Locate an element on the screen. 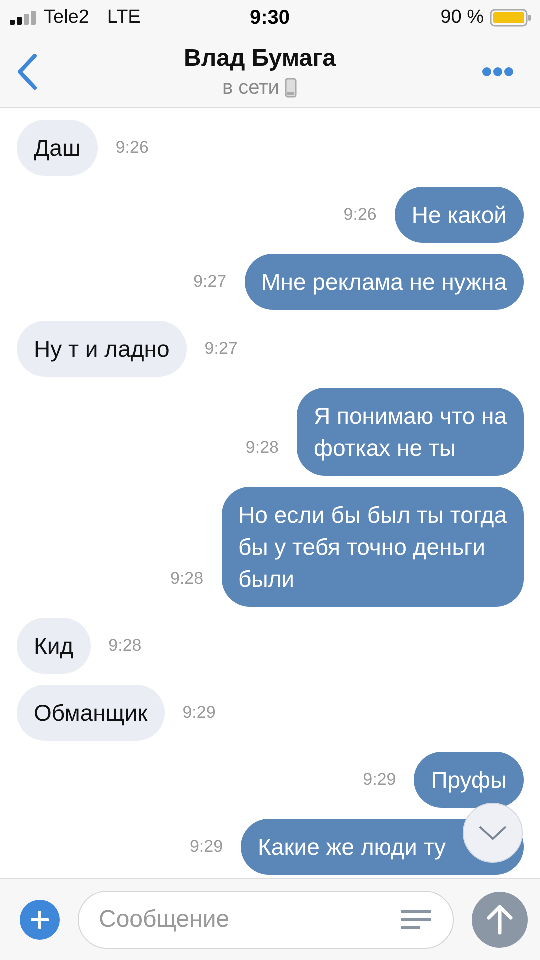 Image resolution: width=540 pixels, height=960 pixels. online-status: в сети is located at coordinates (251, 88).